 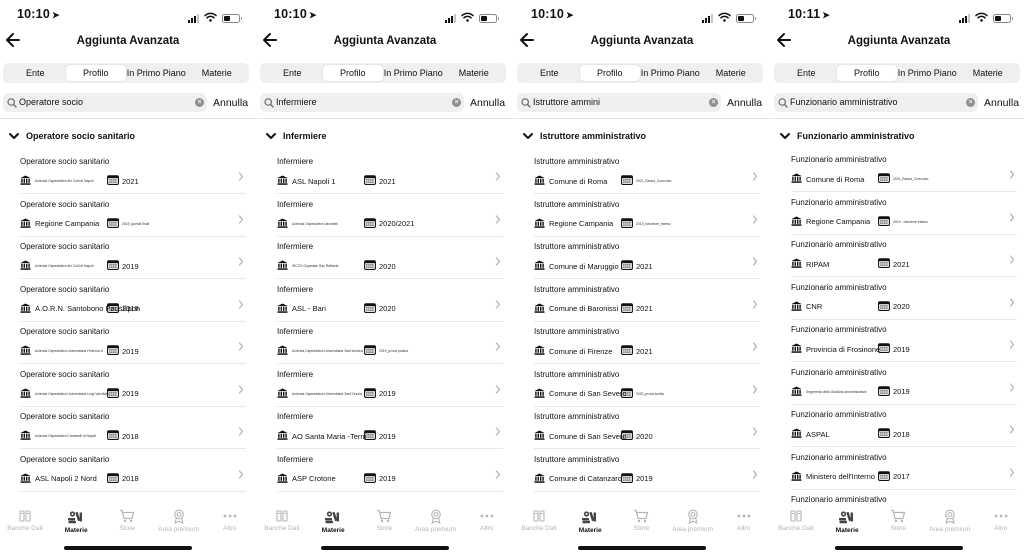 What do you see at coordinates (581, 223) in the screenshot?
I see `ente-name: Regione Campania` at bounding box center [581, 223].